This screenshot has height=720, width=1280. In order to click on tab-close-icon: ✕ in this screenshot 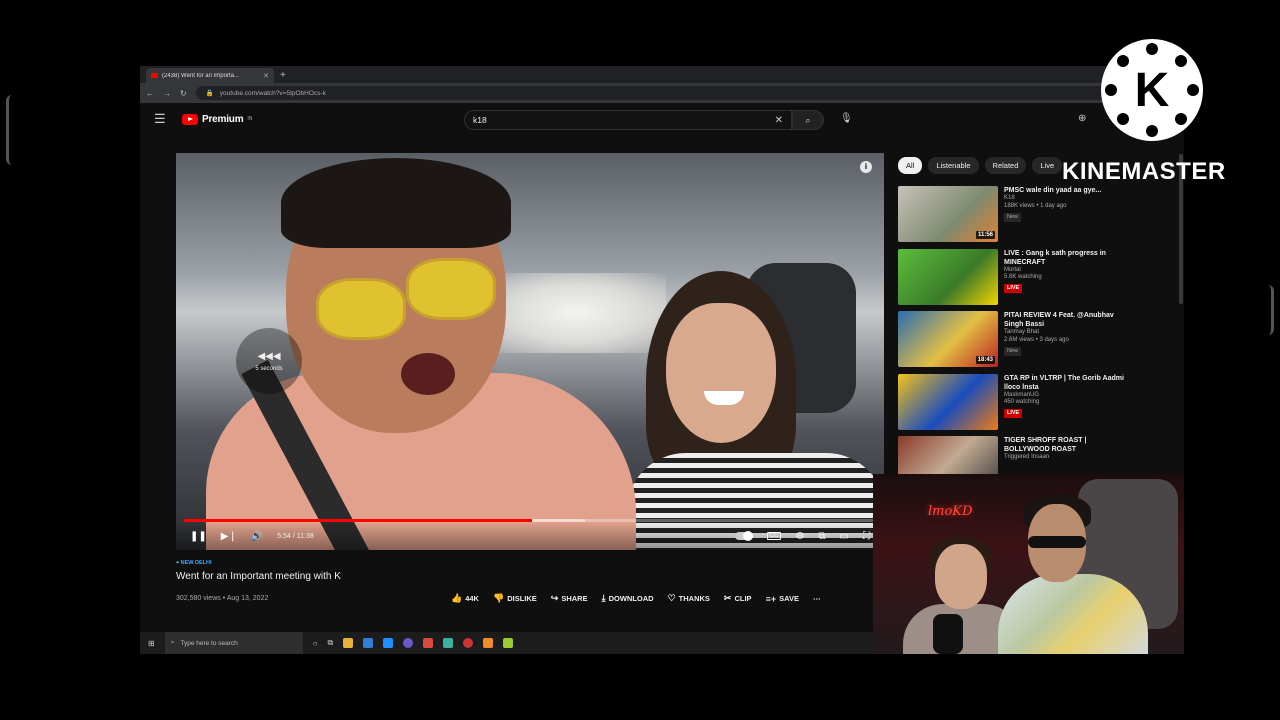, I will do `click(266, 76)`.